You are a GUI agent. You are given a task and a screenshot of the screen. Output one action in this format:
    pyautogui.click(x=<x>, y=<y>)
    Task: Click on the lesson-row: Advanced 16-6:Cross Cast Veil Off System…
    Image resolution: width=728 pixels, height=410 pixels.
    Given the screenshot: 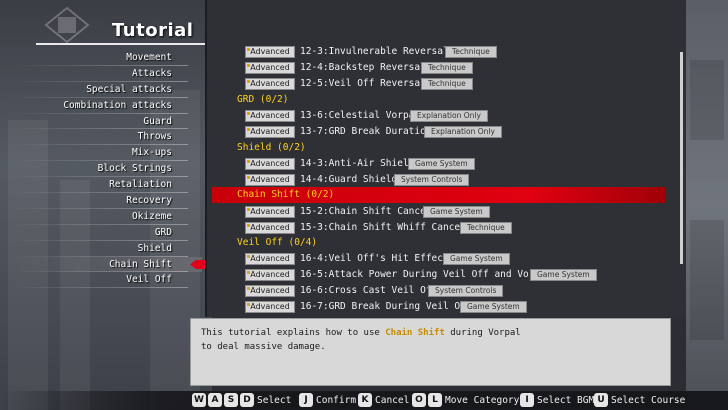 What is the action you would take?
    pyautogui.click(x=445, y=291)
    